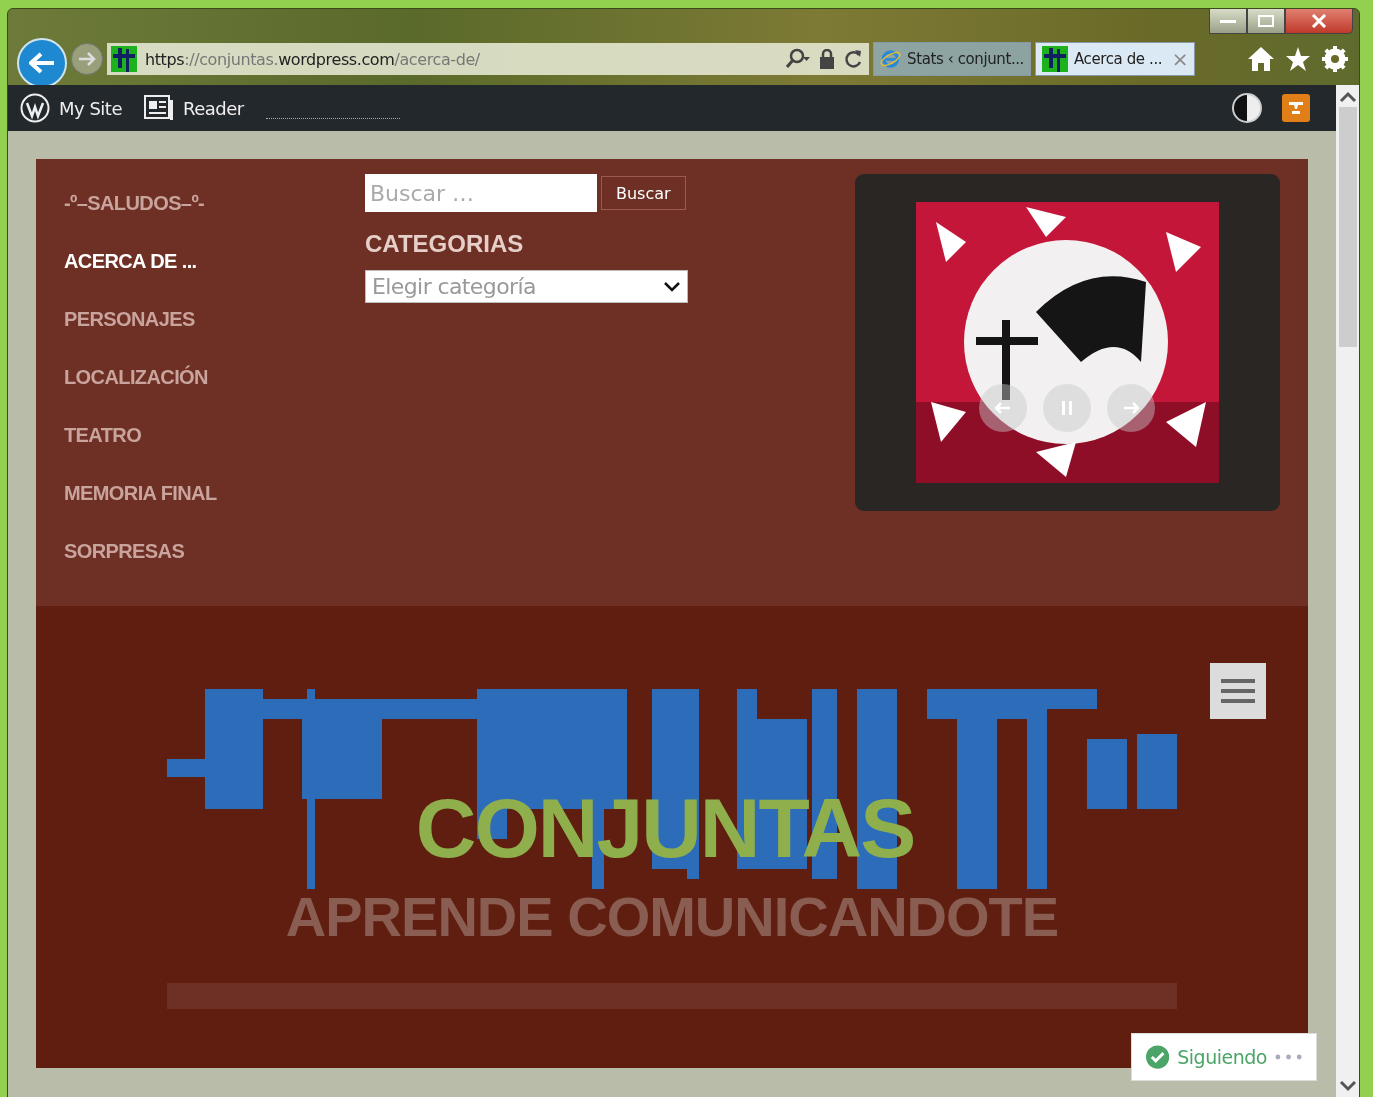 The width and height of the screenshot is (1373, 1097). I want to click on close-button, so click(1319, 21).